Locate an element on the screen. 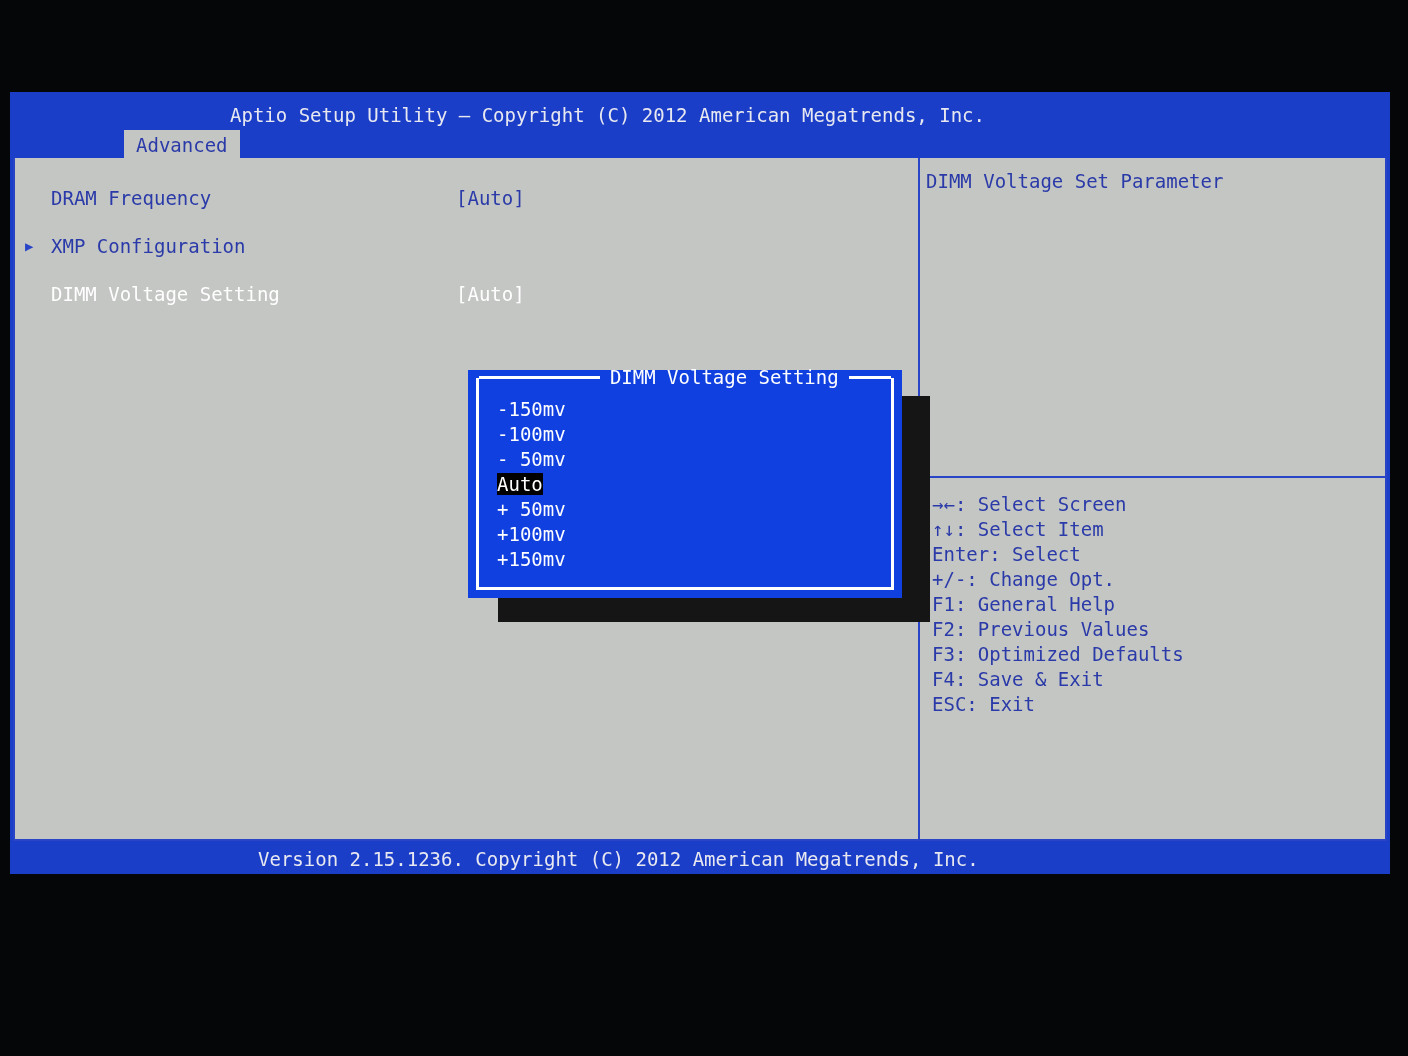 The height and width of the screenshot is (1056, 1408). popup-option: Auto is located at coordinates (520, 484).